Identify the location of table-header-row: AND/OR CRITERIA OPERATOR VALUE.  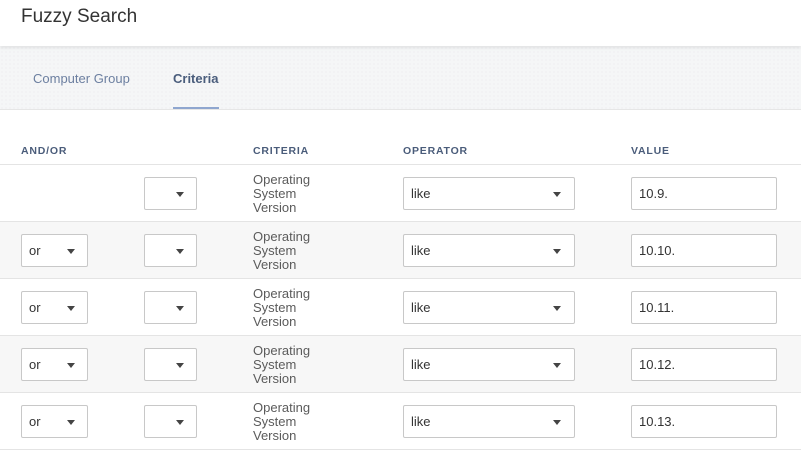
(400, 154).